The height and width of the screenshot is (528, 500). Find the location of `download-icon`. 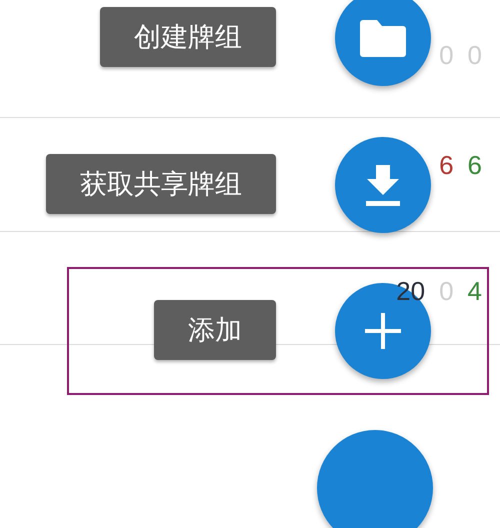

download-icon is located at coordinates (383, 185).